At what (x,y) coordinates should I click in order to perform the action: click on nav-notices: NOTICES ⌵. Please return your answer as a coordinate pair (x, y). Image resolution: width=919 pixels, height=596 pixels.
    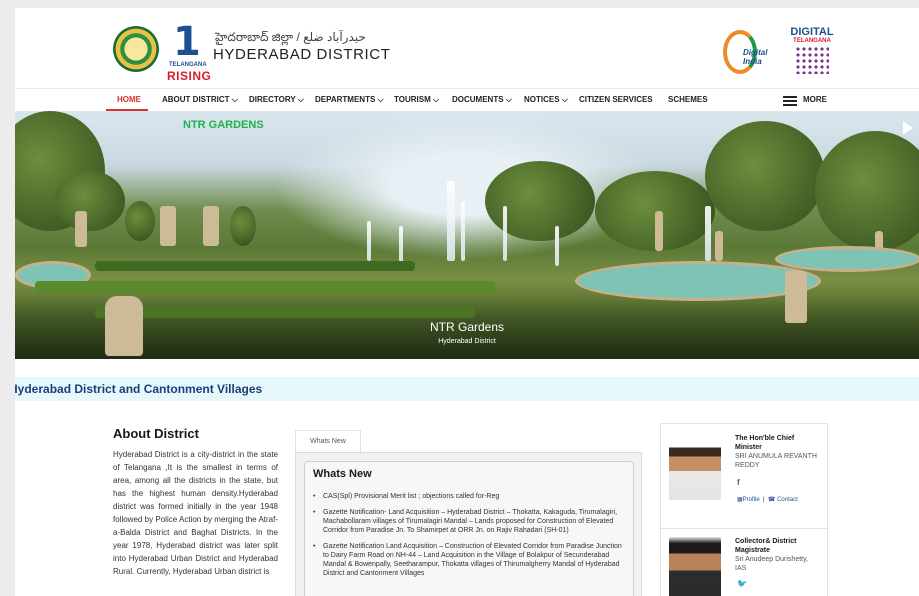
    Looking at the image, I should click on (546, 100).